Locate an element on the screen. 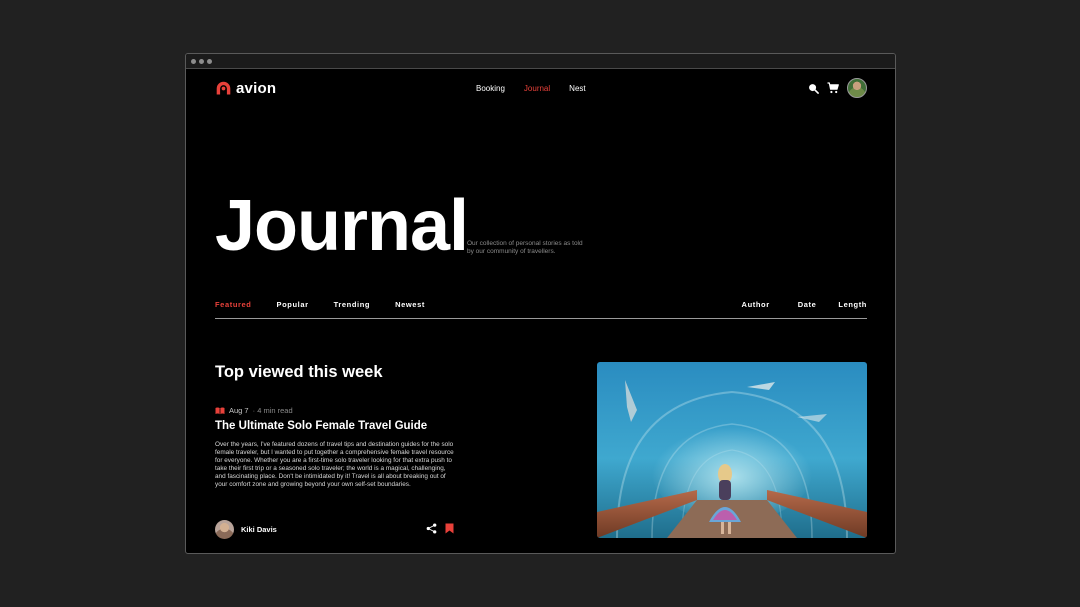 This screenshot has height=607, width=1080. window-dot-minimize is located at coordinates (201, 61).